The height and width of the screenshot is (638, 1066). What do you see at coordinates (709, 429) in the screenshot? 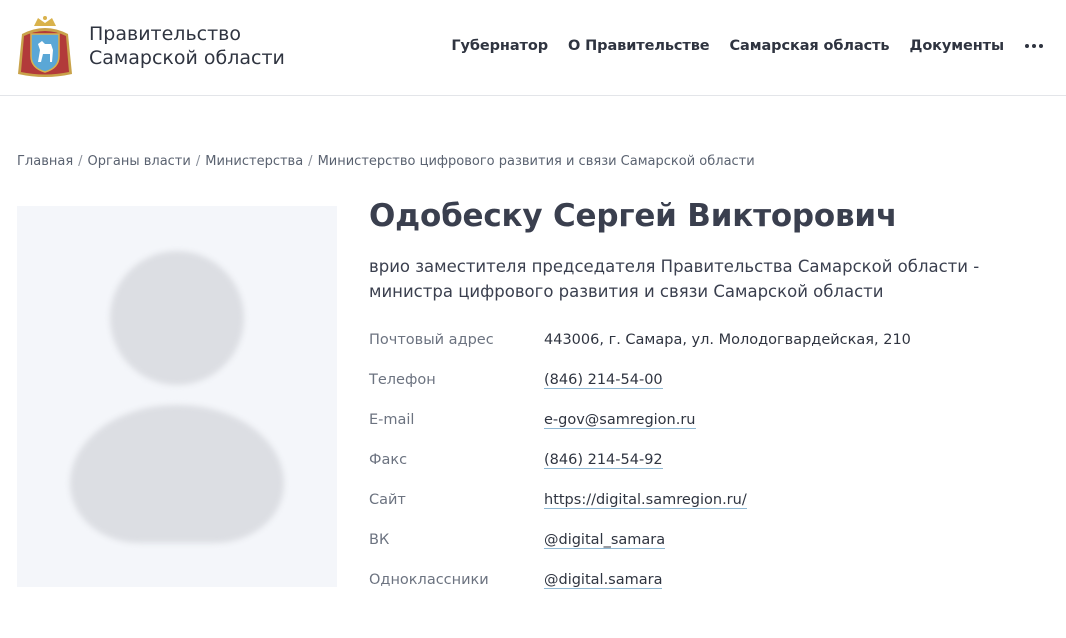
I see `contact-row-email: E-mail e-gov@samregion.ru` at bounding box center [709, 429].